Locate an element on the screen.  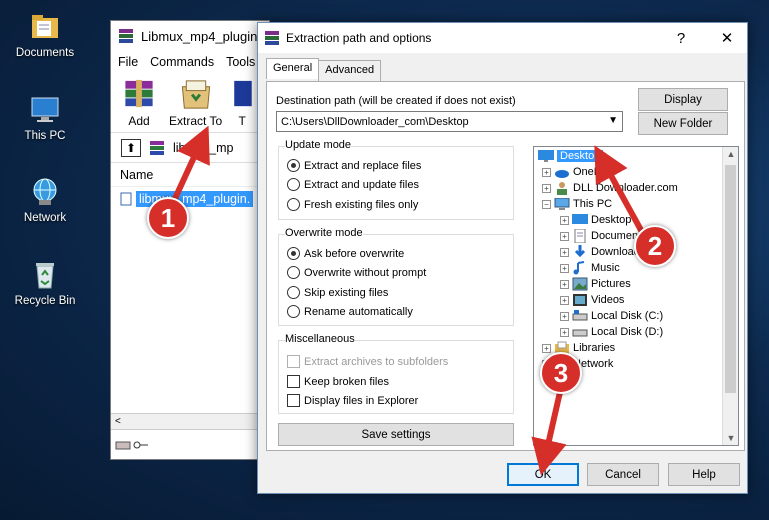
downloads-icon is located at coordinates (580, 251).